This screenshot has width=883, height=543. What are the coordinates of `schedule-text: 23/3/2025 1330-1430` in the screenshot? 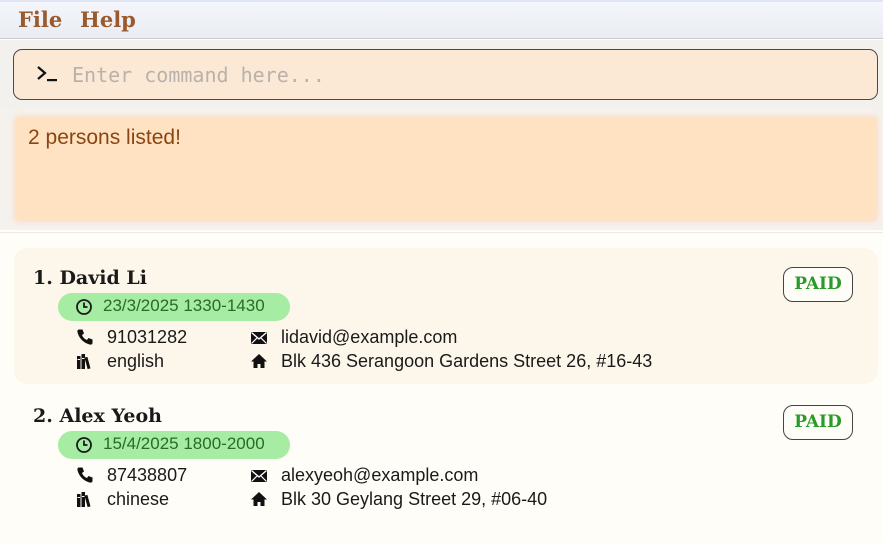 It's located at (184, 305).